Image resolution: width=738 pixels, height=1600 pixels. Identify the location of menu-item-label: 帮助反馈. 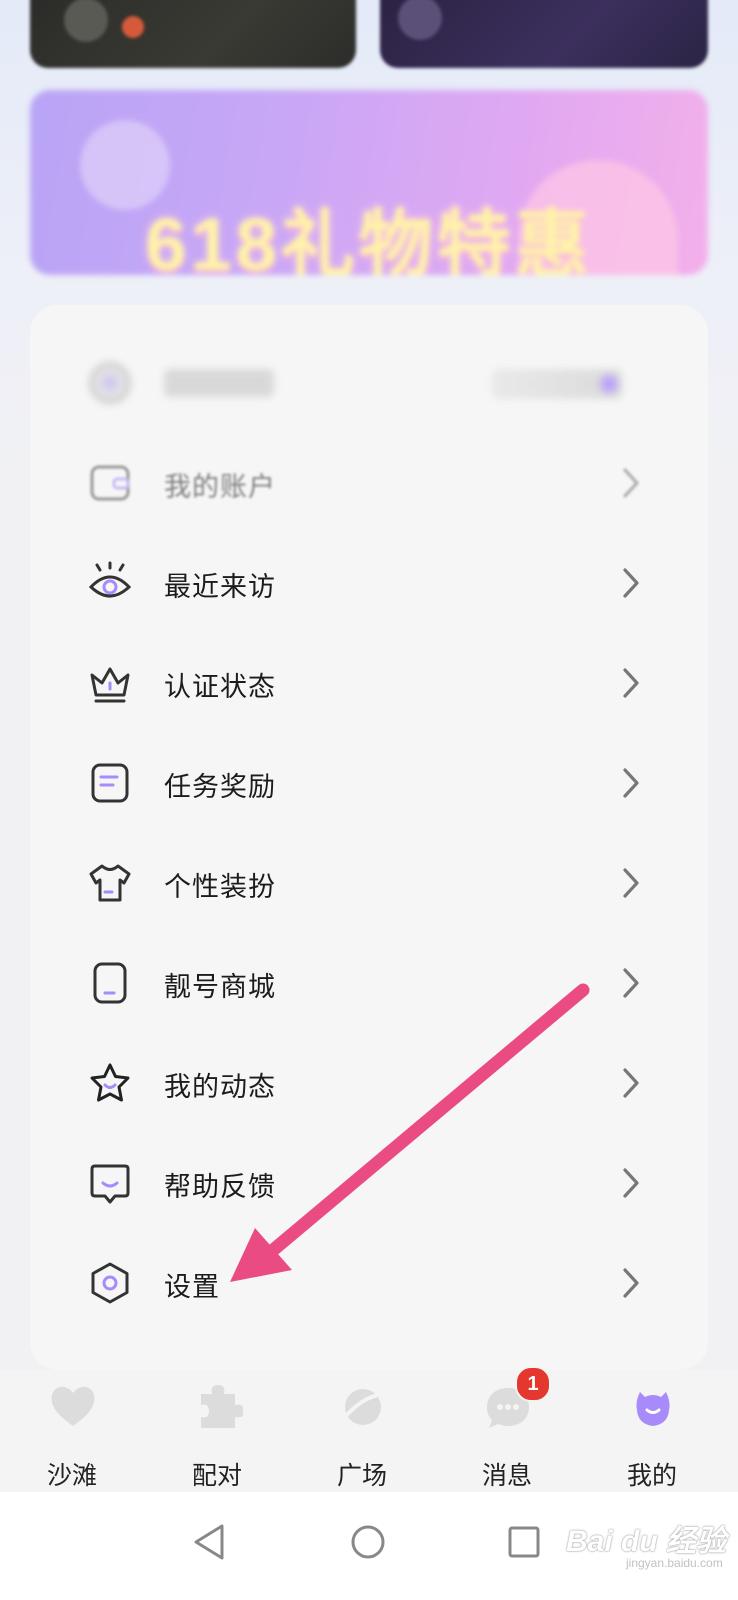
(220, 1187).